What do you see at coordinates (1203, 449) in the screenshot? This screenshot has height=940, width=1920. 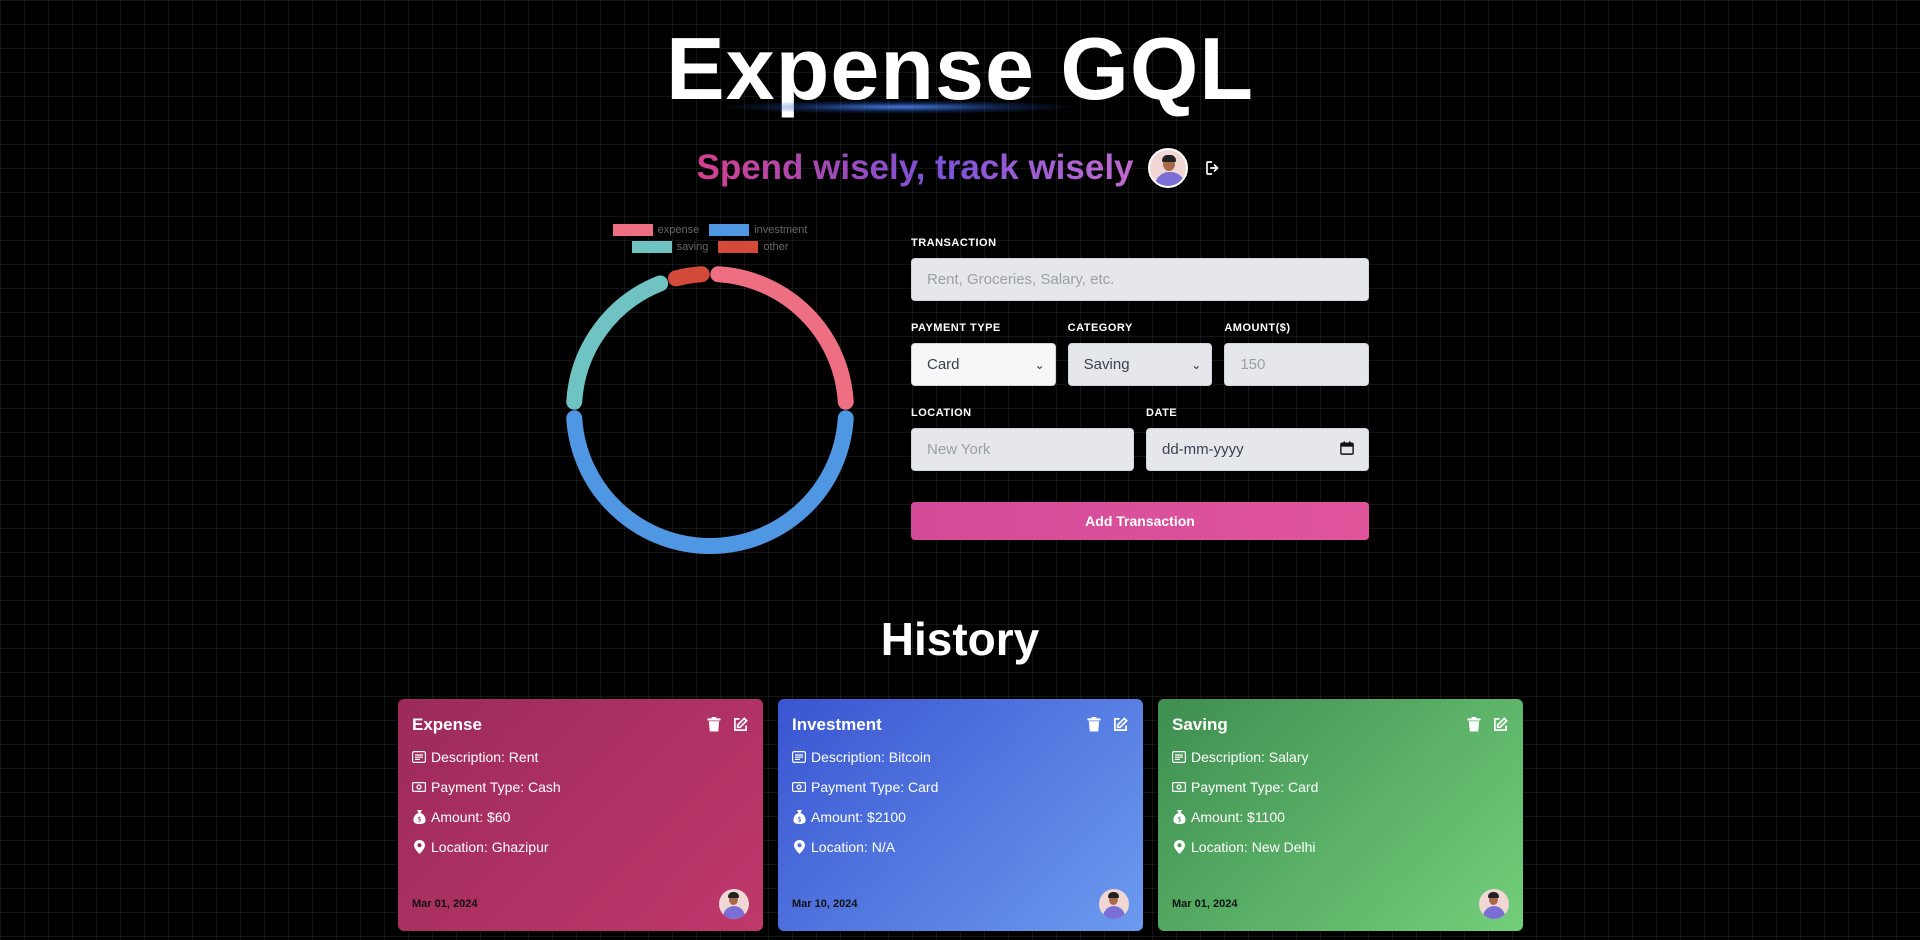 I see `date-placeholder: dd-mm-yyyy` at bounding box center [1203, 449].